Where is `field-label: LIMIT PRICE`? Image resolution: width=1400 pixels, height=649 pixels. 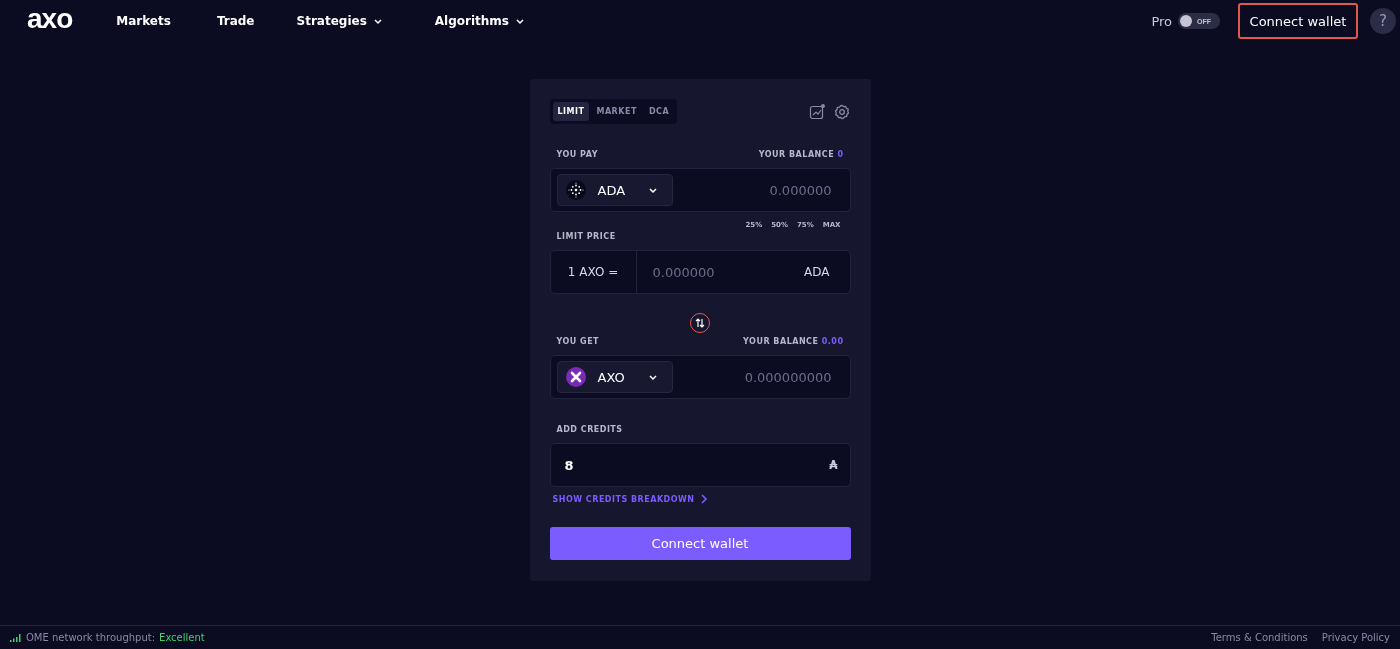
field-label: LIMIT PRICE is located at coordinates (586, 236).